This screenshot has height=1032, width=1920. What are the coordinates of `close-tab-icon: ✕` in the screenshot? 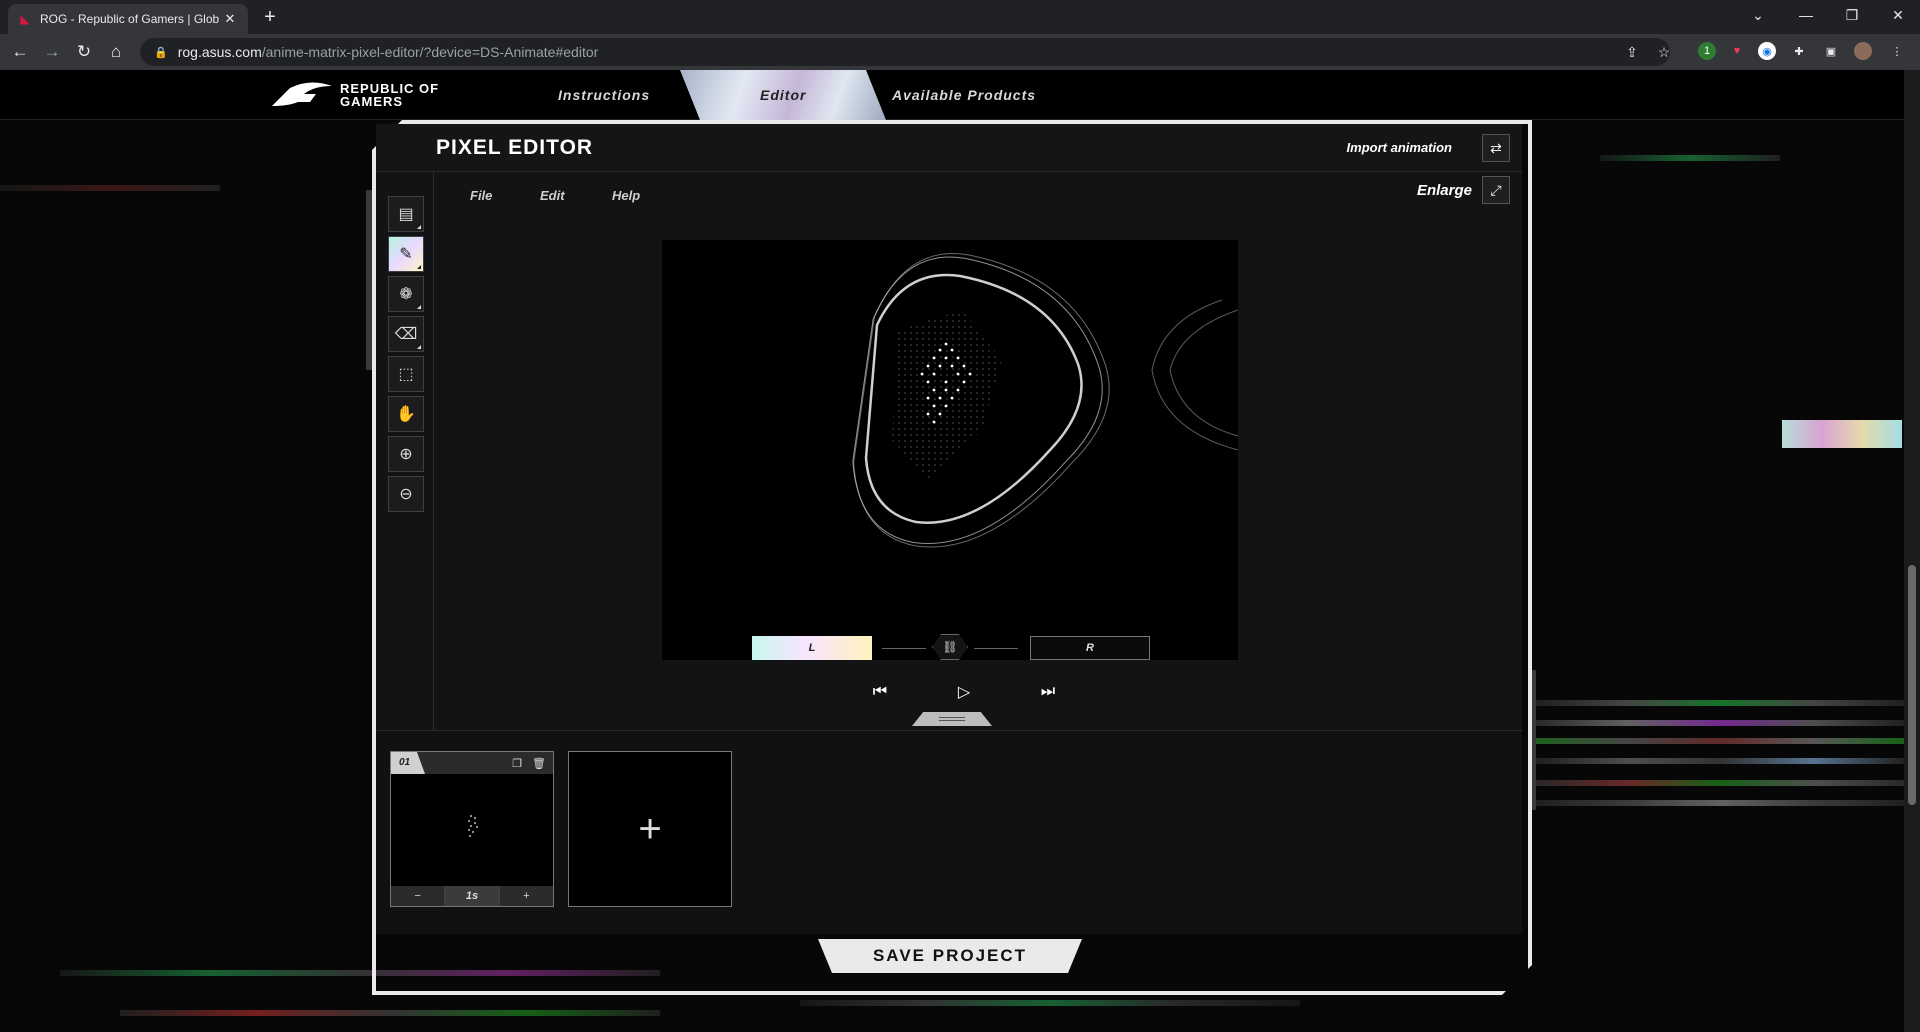 It's located at (230, 19).